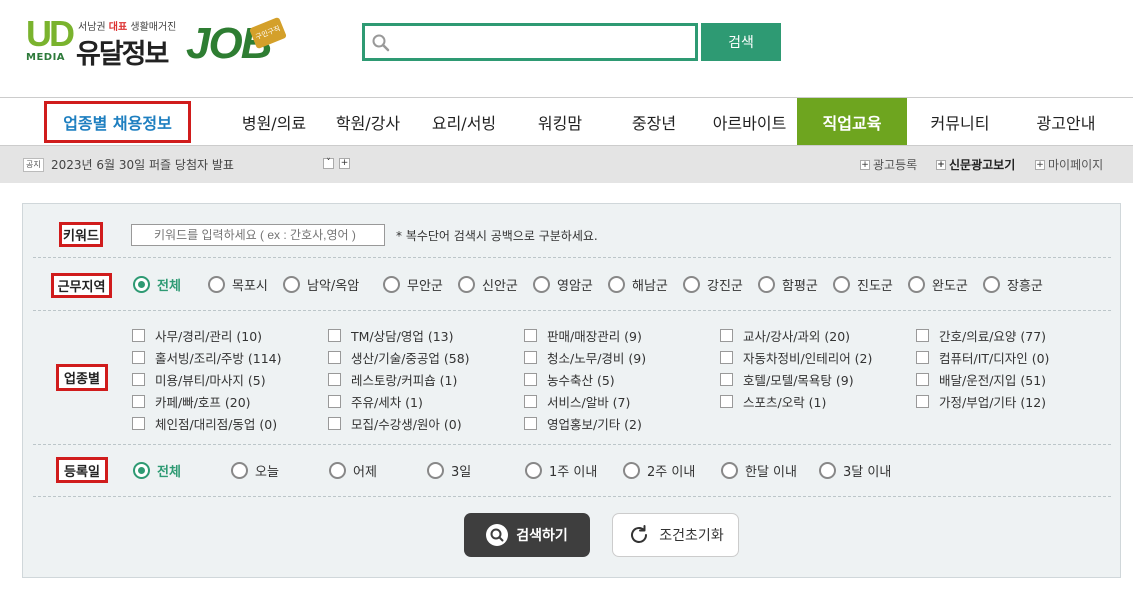 The image size is (1133, 590). Describe the element at coordinates (960, 121) in the screenshot. I see `nav-item-community: 커뮤니티` at that location.